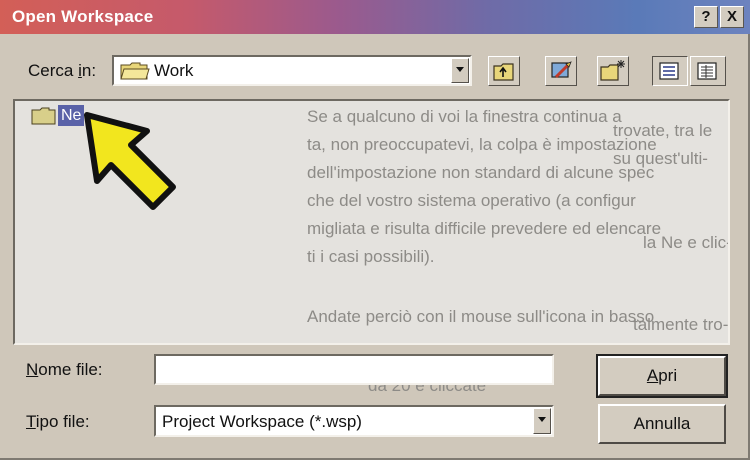 The image size is (750, 460). What do you see at coordinates (706, 17) in the screenshot?
I see `help-button: ?` at bounding box center [706, 17].